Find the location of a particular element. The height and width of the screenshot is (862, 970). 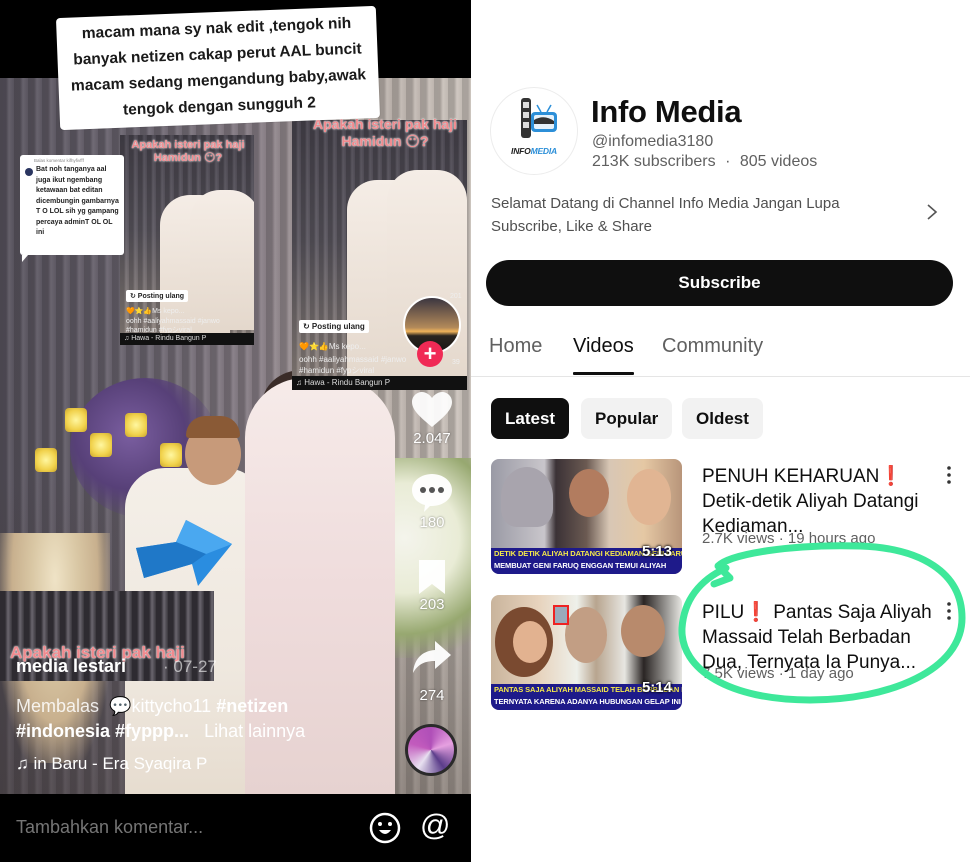

comment-bubble-icon: 💬 is located at coordinates (120, 706).